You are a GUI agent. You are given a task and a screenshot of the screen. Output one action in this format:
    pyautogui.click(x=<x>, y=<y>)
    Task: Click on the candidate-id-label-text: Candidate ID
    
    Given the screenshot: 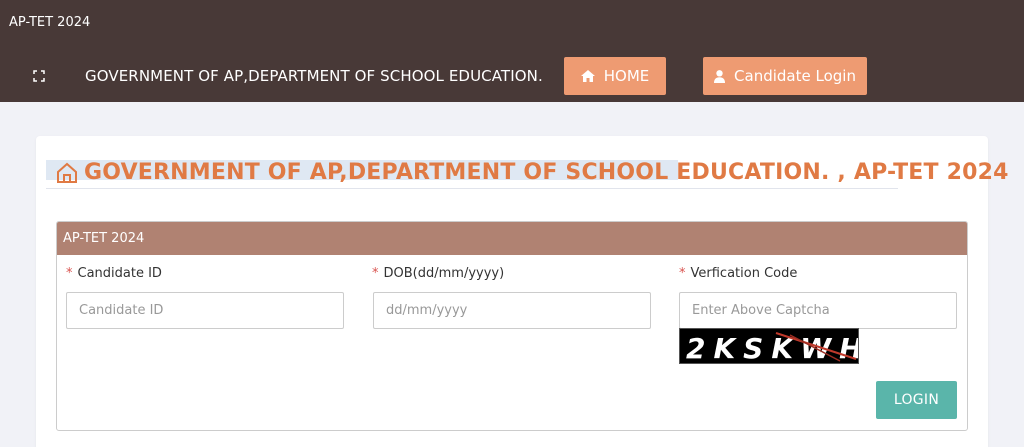 What is the action you would take?
    pyautogui.click(x=119, y=273)
    